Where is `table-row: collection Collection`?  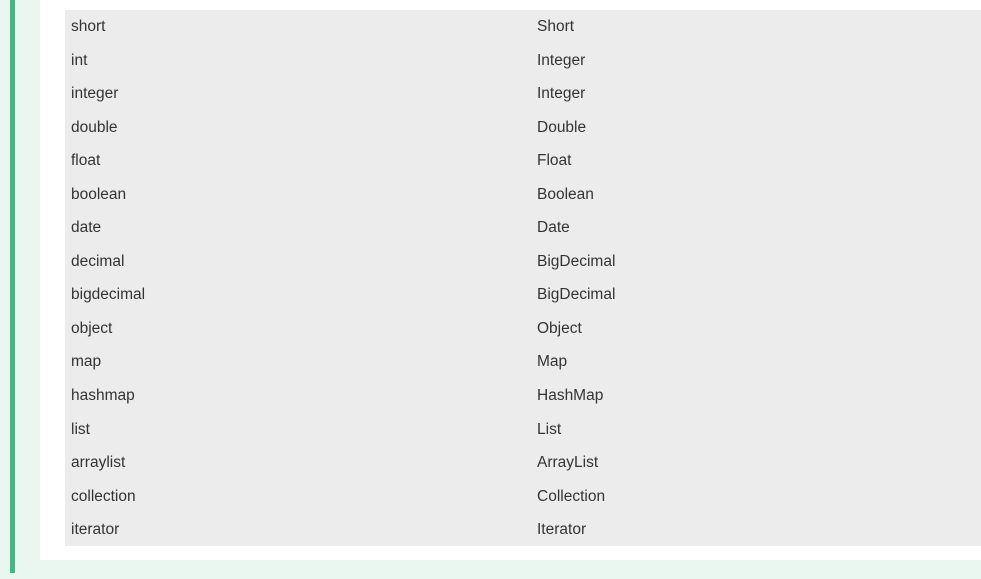
table-row: collection Collection is located at coordinates (523, 497).